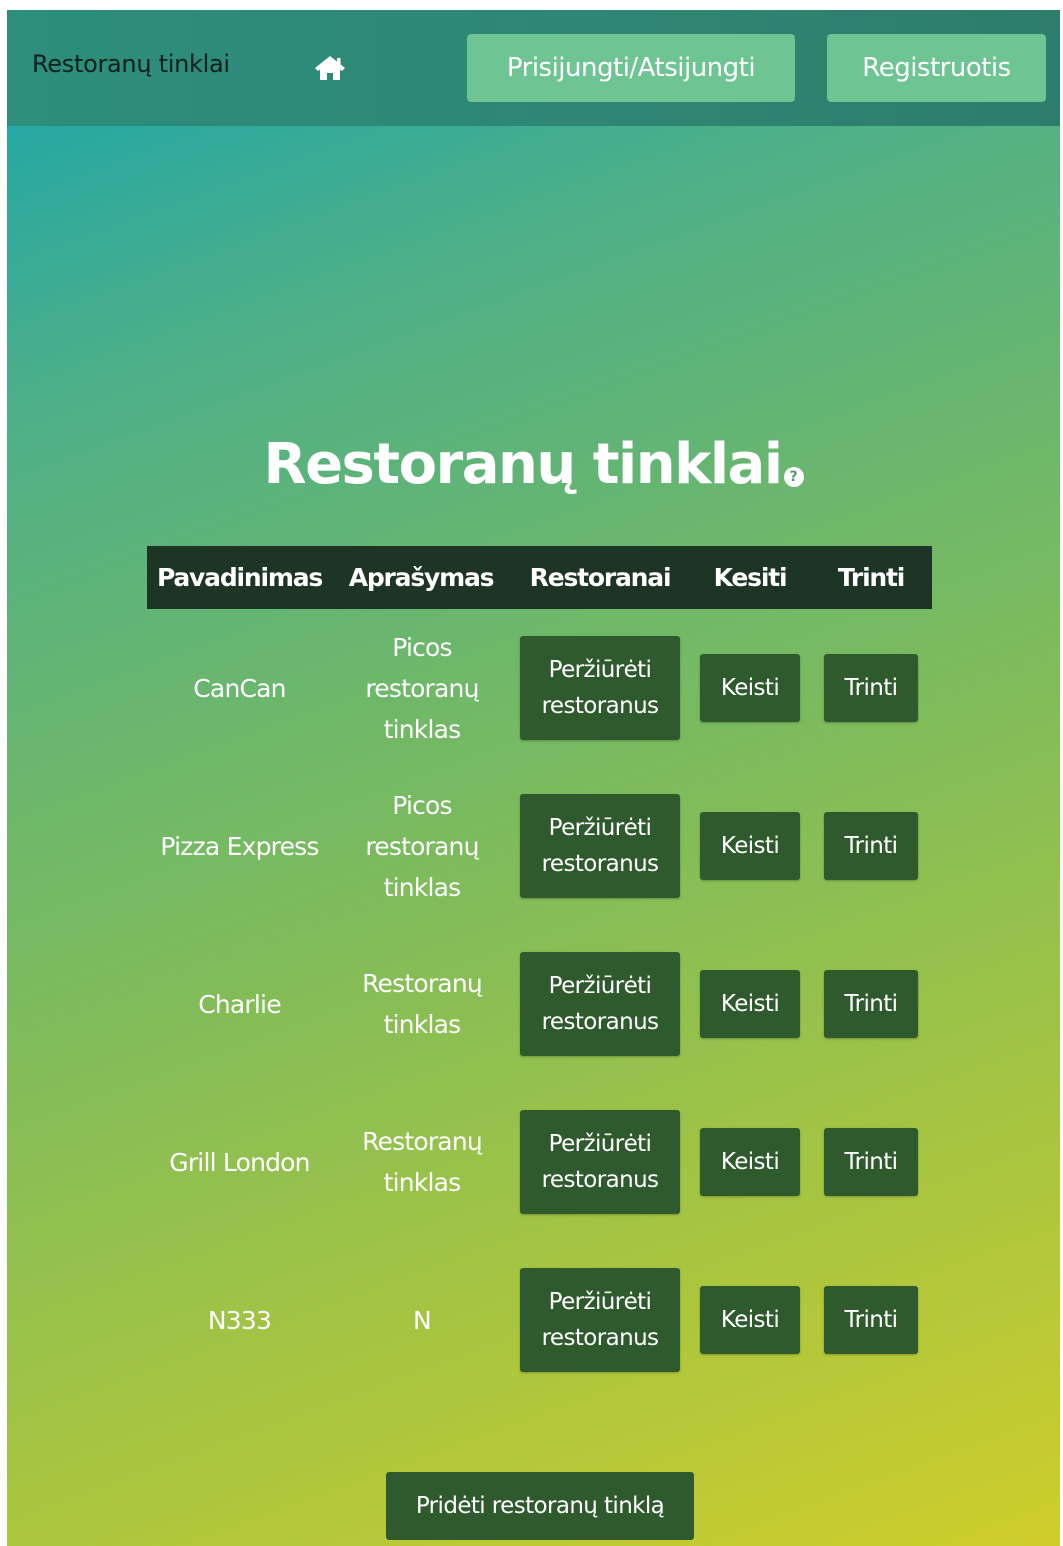  What do you see at coordinates (421, 577) in the screenshot?
I see `header-description: Aprašymas` at bounding box center [421, 577].